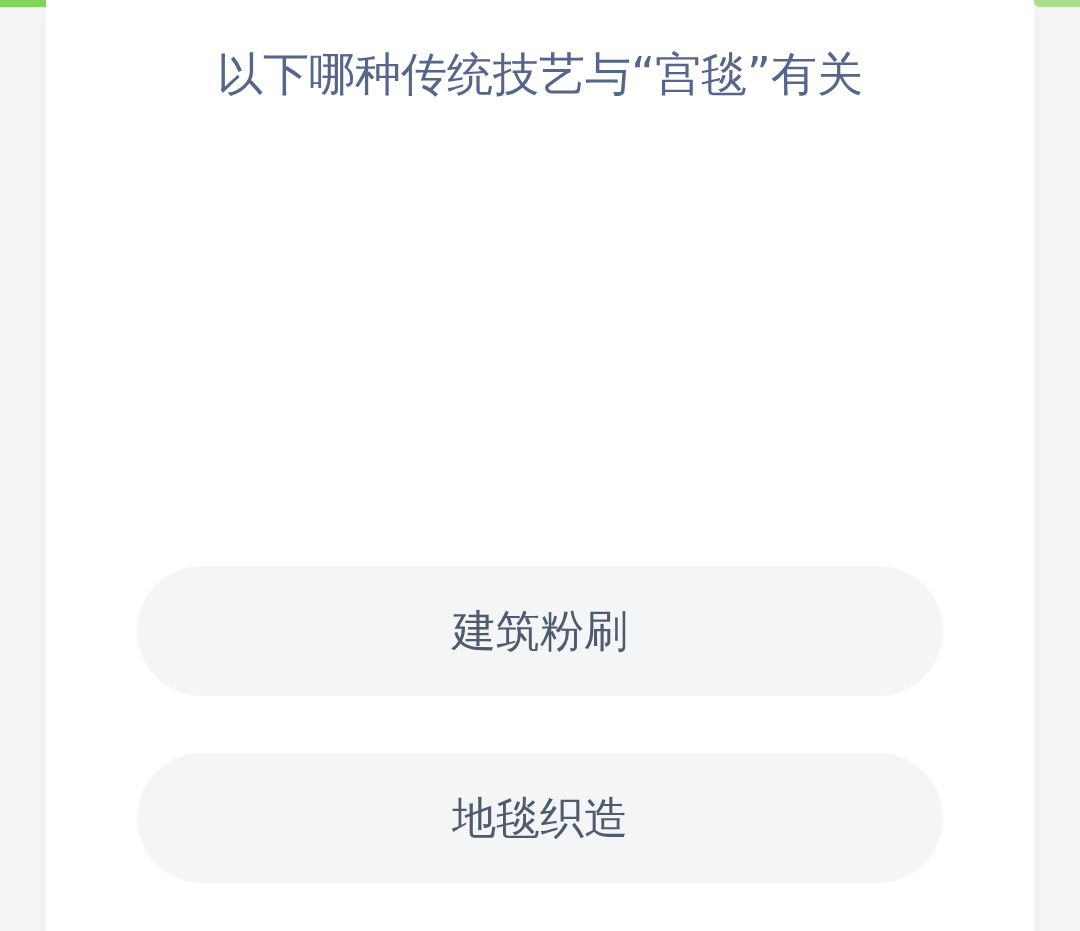 The height and width of the screenshot is (931, 1080). What do you see at coordinates (540, 74) in the screenshot?
I see `question-text: 以下哪种传统技艺与“宫毯”有关` at bounding box center [540, 74].